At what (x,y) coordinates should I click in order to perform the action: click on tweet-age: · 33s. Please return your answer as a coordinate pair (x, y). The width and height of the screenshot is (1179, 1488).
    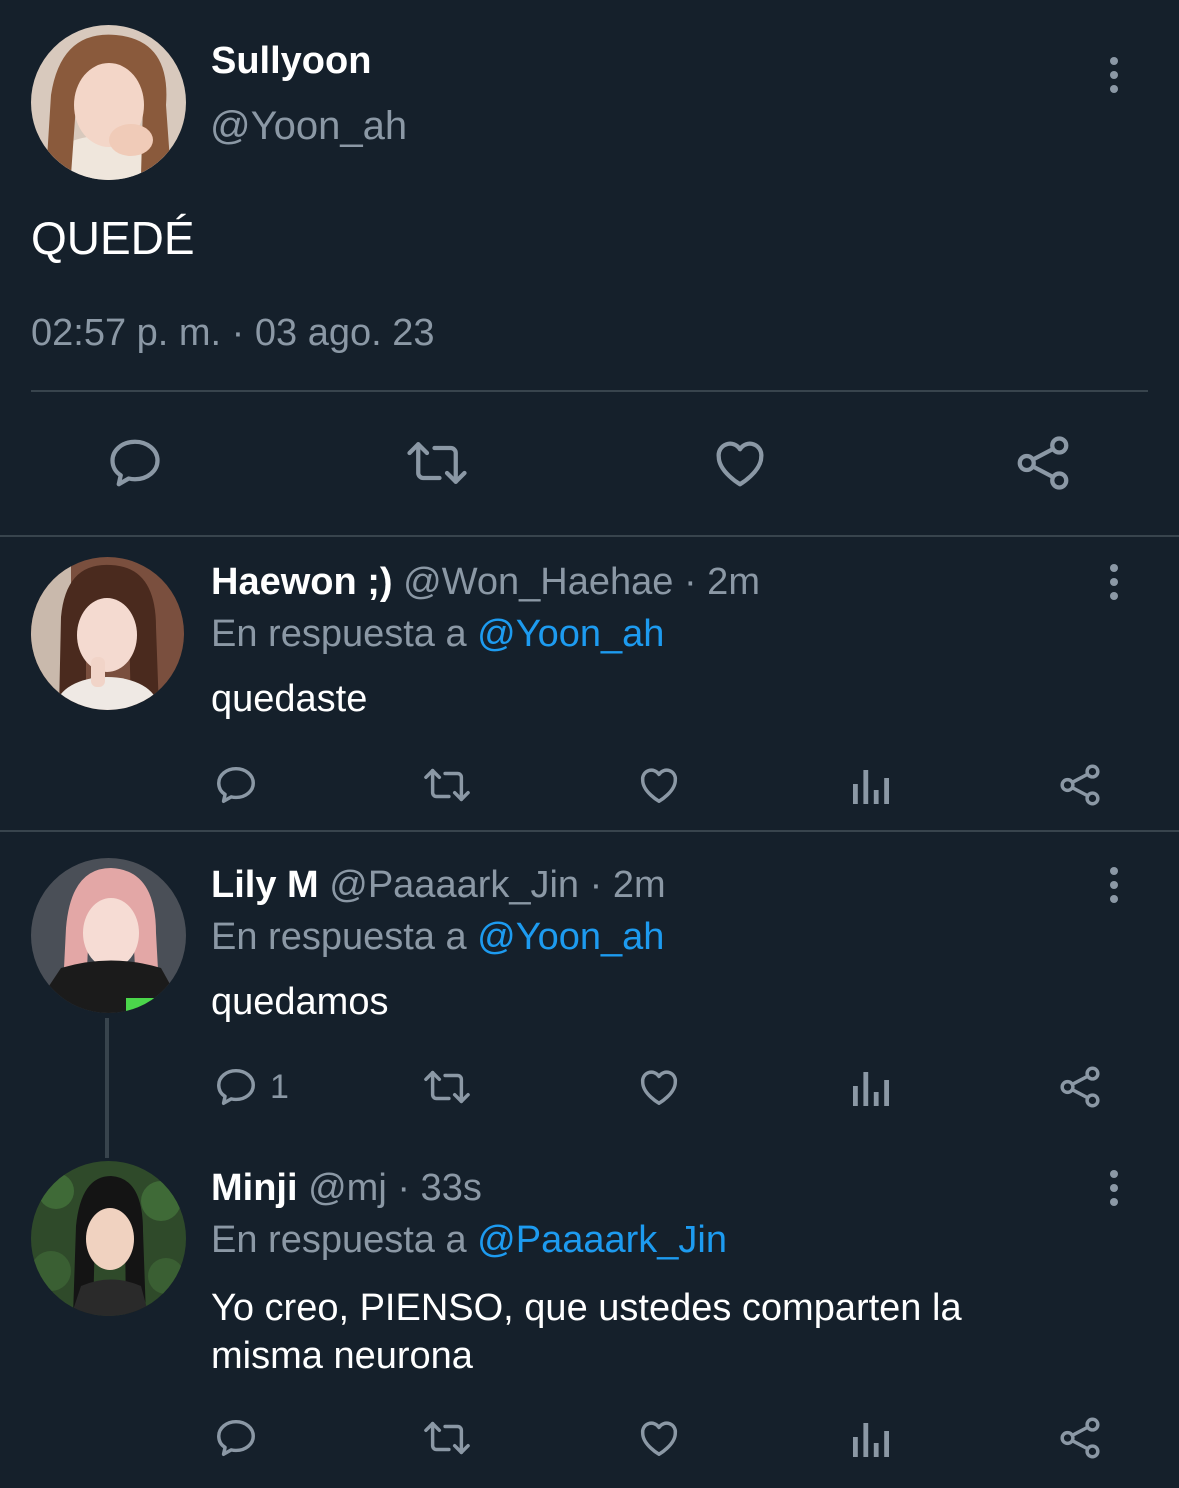
    Looking at the image, I should click on (439, 1188).